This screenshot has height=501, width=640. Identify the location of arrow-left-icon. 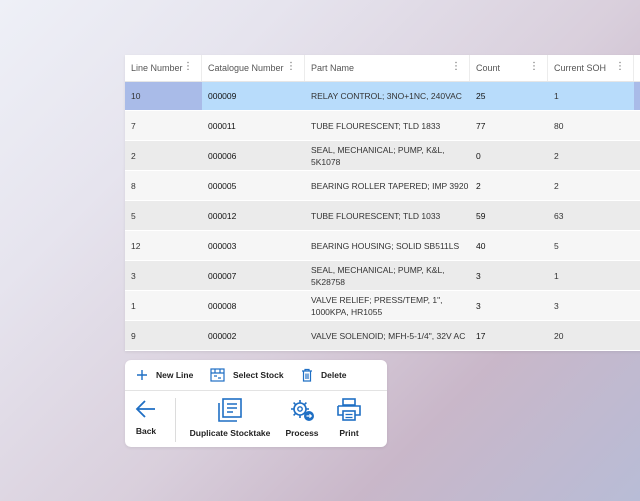
(145, 409).